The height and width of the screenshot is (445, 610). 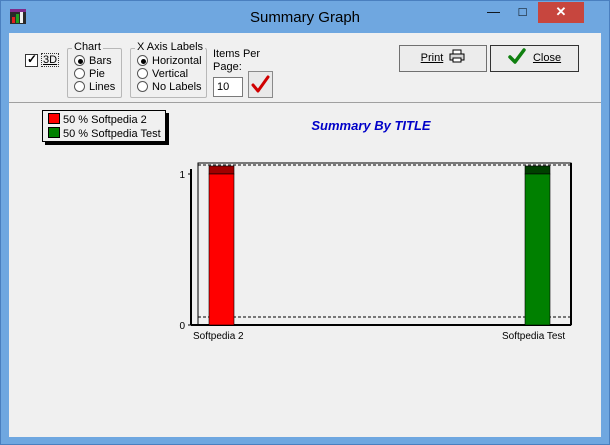 I want to click on minimize-button: —, so click(x=493, y=12).